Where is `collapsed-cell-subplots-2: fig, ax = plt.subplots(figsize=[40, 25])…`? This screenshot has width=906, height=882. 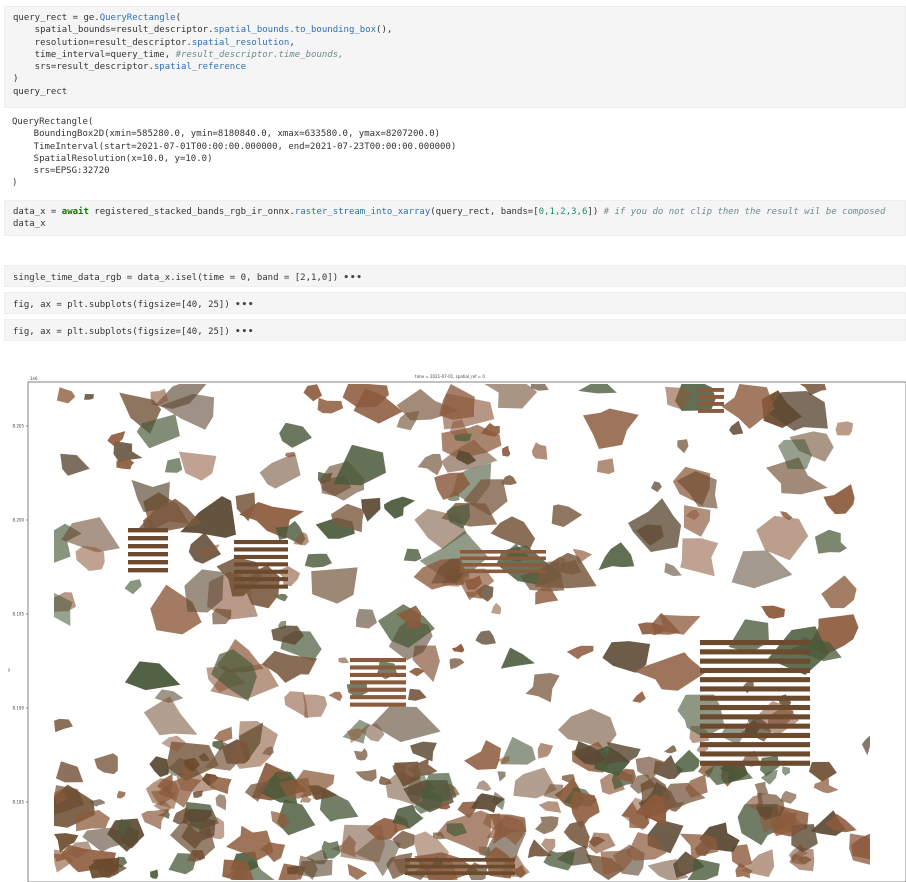 collapsed-cell-subplots-2: fig, ax = plt.subplots(figsize=[40, 25])… is located at coordinates (455, 330).